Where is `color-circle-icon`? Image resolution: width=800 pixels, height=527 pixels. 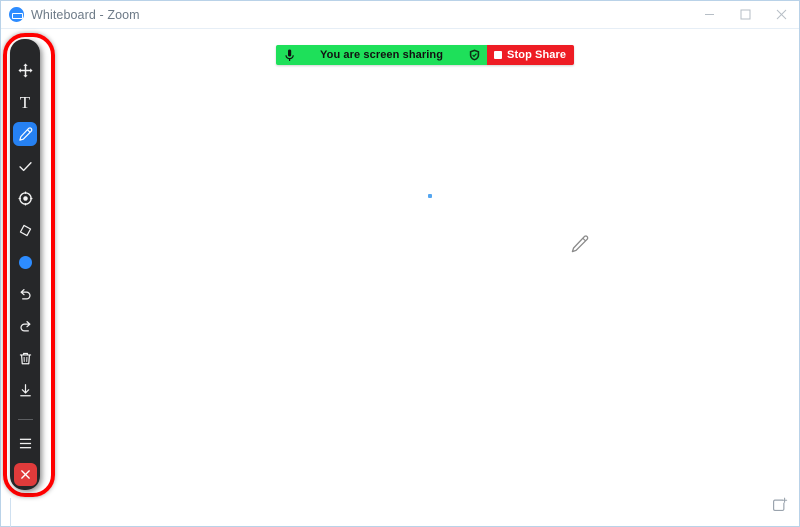
color-circle-icon is located at coordinates (25, 262).